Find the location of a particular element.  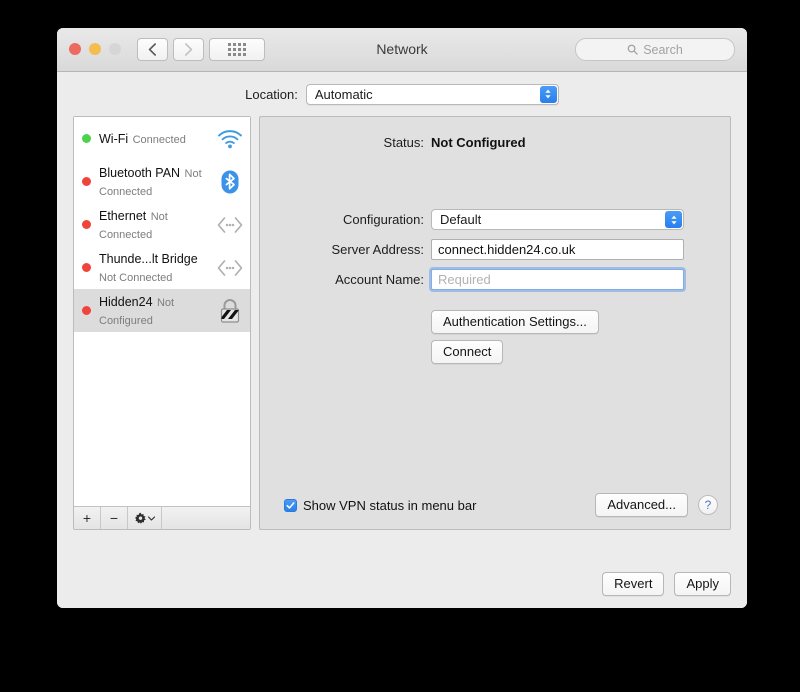

service-row-thunderbolt-bridge: Thunde...lt Bridge Not Connected is located at coordinates (162, 267).